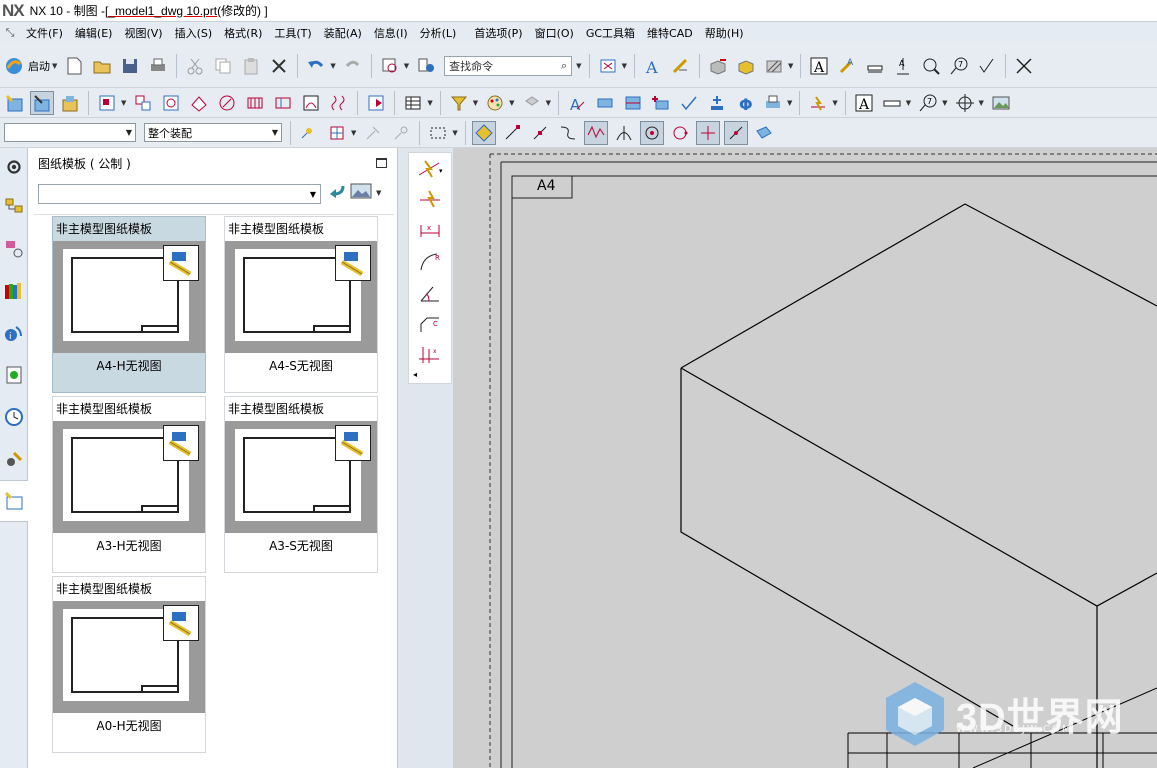 Image resolution: width=1157 pixels, height=768 pixels. Describe the element at coordinates (194, 33) in the screenshot. I see `menu-insert: 插入(S)` at that location.